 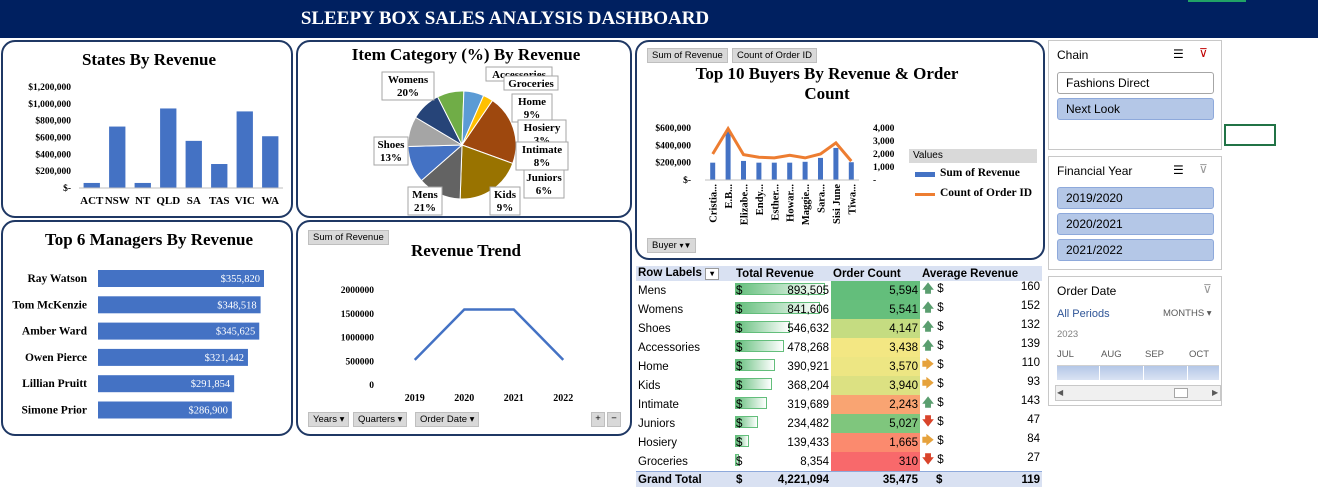 I want to click on pie-callout: Groceries, so click(x=531, y=83).